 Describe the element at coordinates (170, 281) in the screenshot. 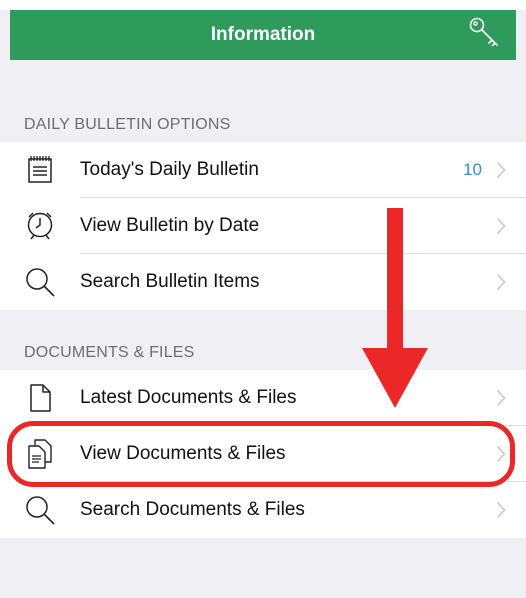

I see `row-label: Search Bulletin Items` at that location.